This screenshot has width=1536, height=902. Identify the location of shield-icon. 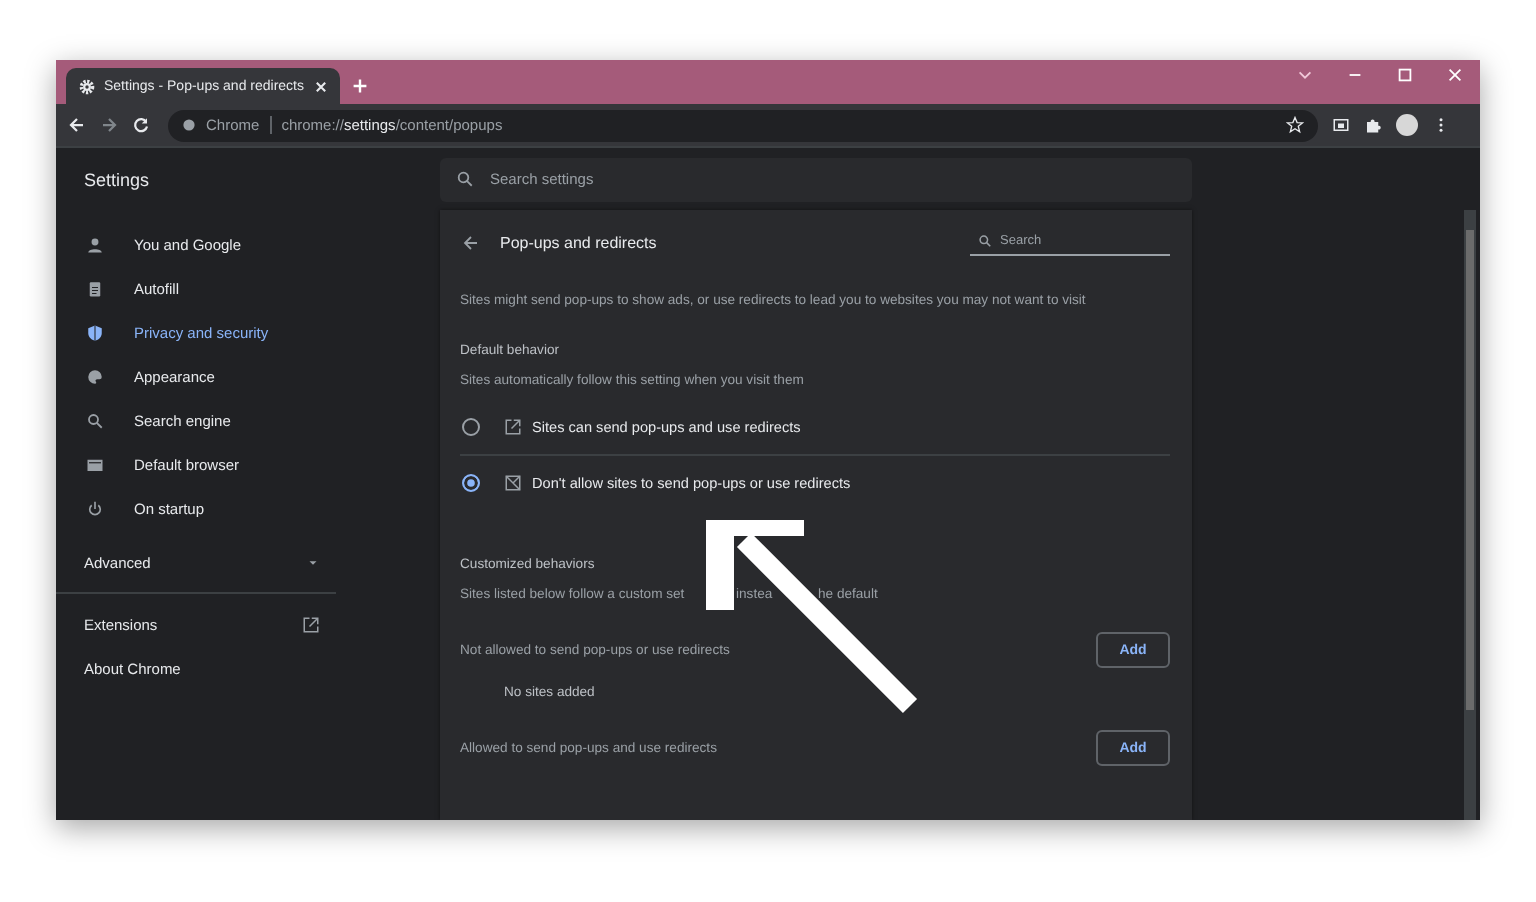
(95, 332).